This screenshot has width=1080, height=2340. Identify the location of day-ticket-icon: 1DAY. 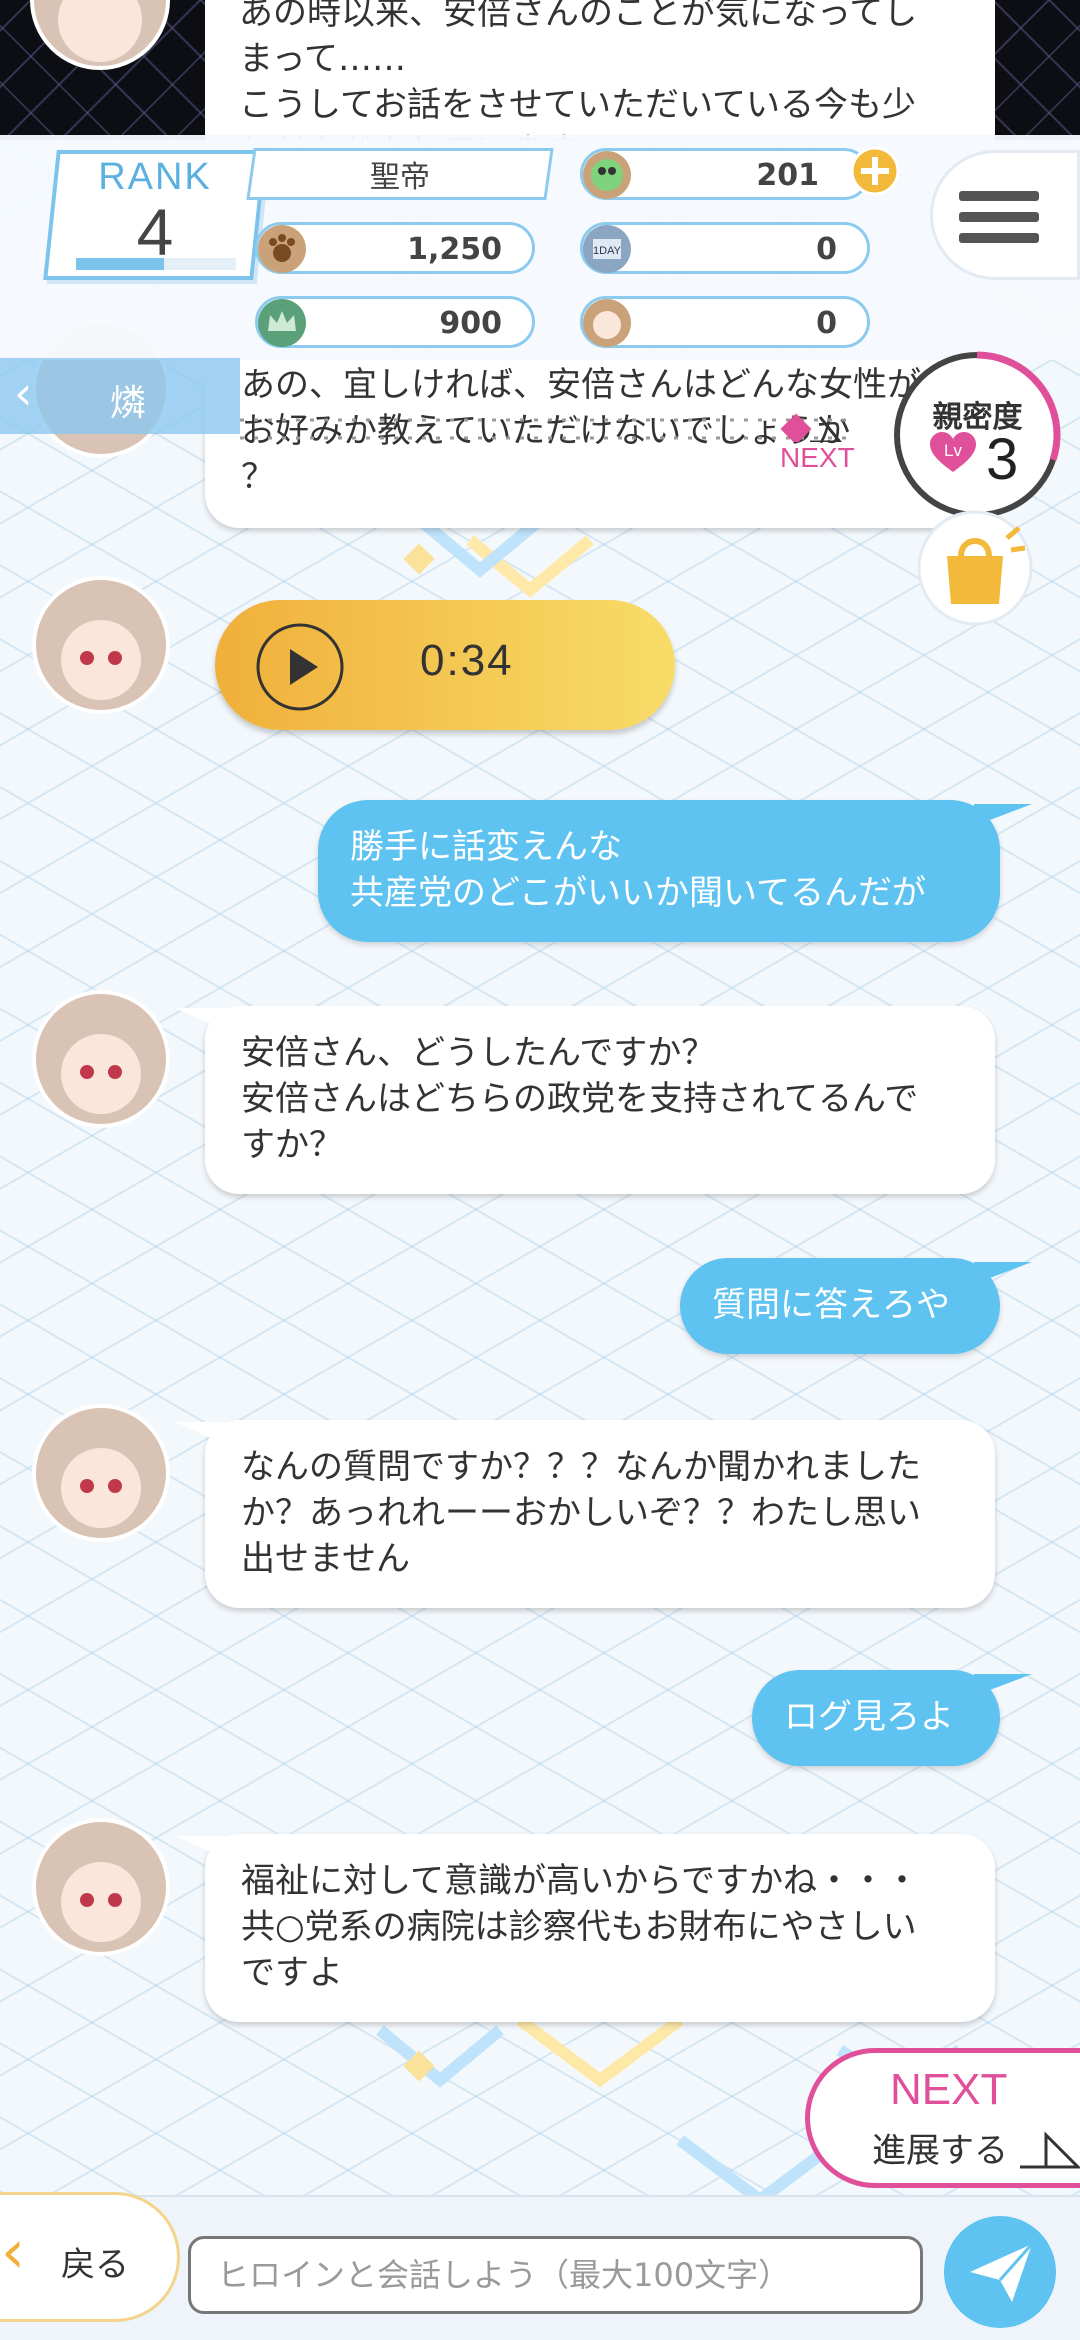
(607, 249).